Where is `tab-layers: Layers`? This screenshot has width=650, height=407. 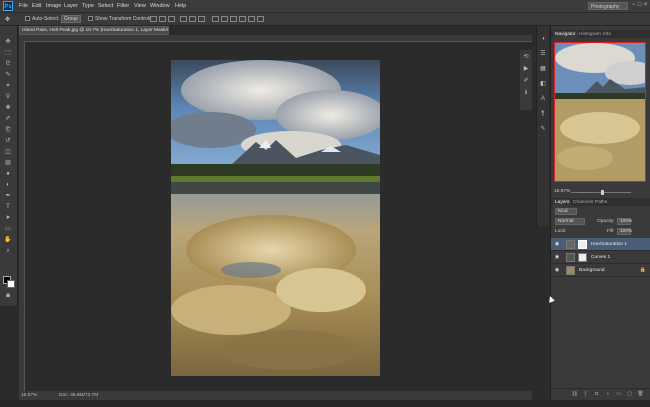
tab-layers: Layers is located at coordinates (562, 202).